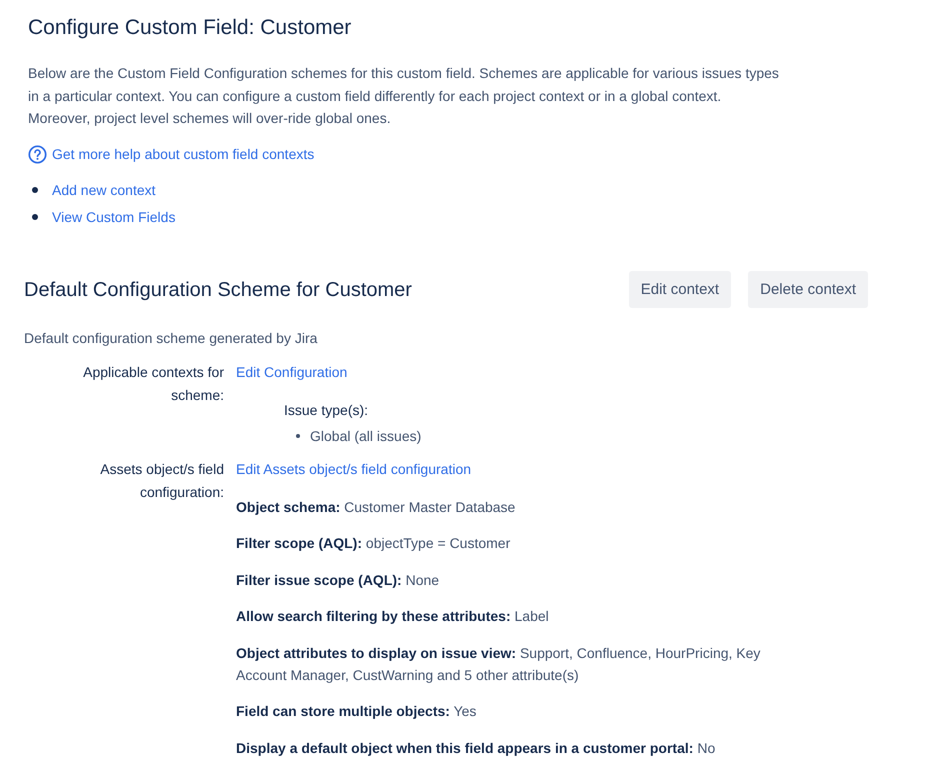 This screenshot has width=934, height=769. Describe the element at coordinates (357, 711) in the screenshot. I see `setting-text: Field can store multiple objects: Yes` at that location.